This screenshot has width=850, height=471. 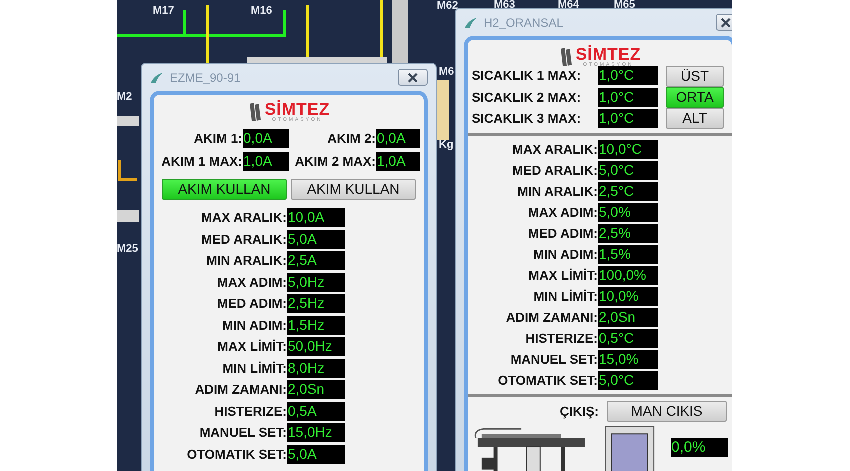 What do you see at coordinates (218, 139) in the screenshot?
I see `field-label: AKIM 1:` at bounding box center [218, 139].